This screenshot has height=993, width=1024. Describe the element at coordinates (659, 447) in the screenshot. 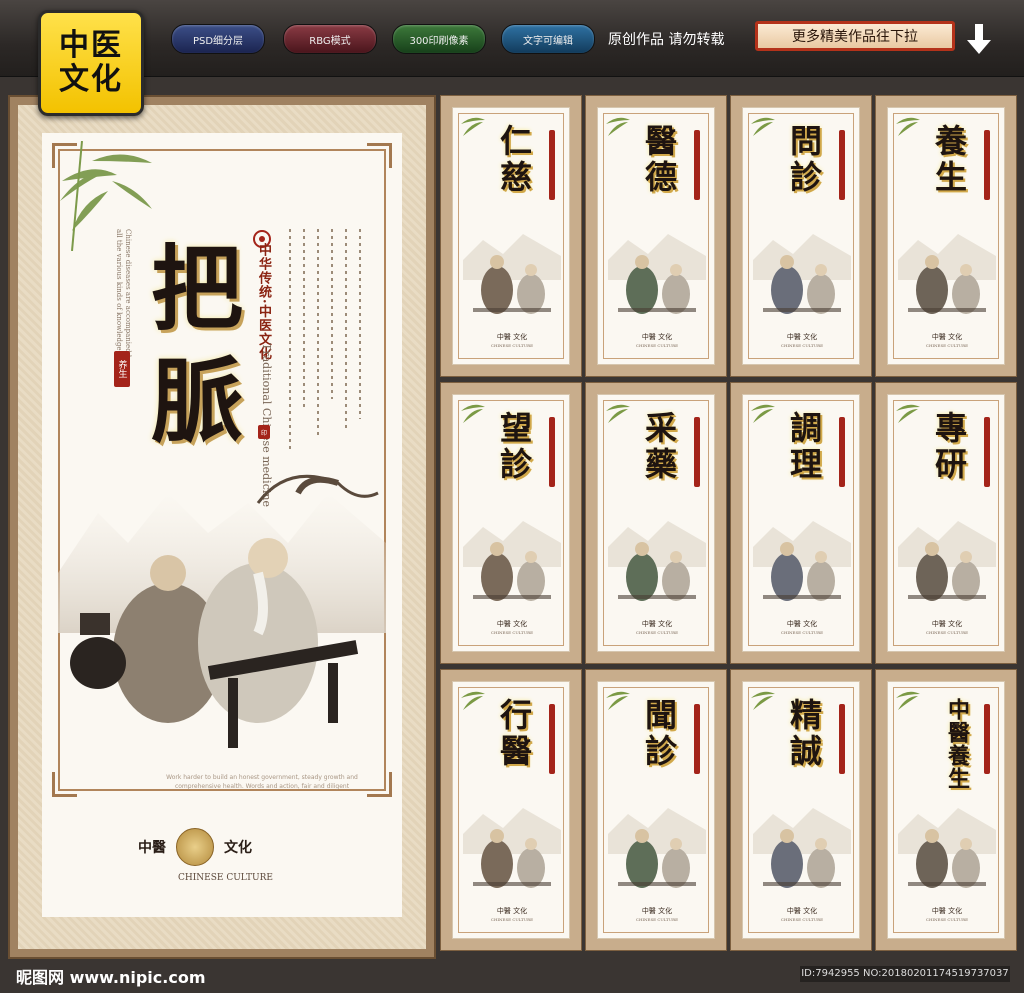

I see `thumbnail-title: 采藥` at that location.